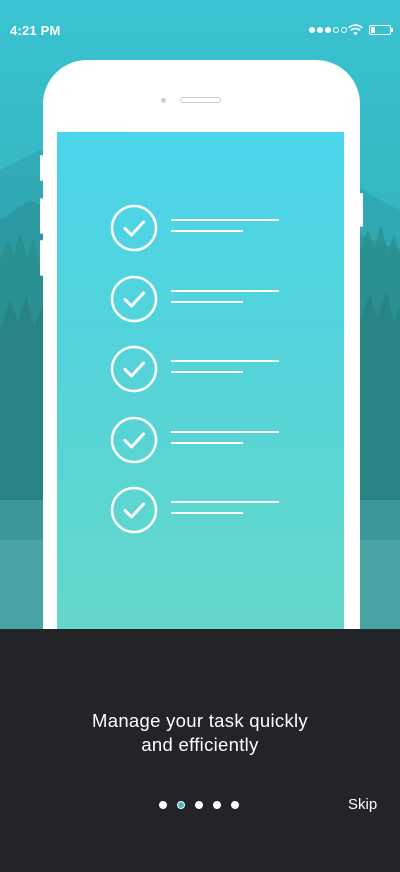 Image resolution: width=400 pixels, height=872 pixels. What do you see at coordinates (41, 216) in the screenshot?
I see `phone-volume-up-button` at bounding box center [41, 216].